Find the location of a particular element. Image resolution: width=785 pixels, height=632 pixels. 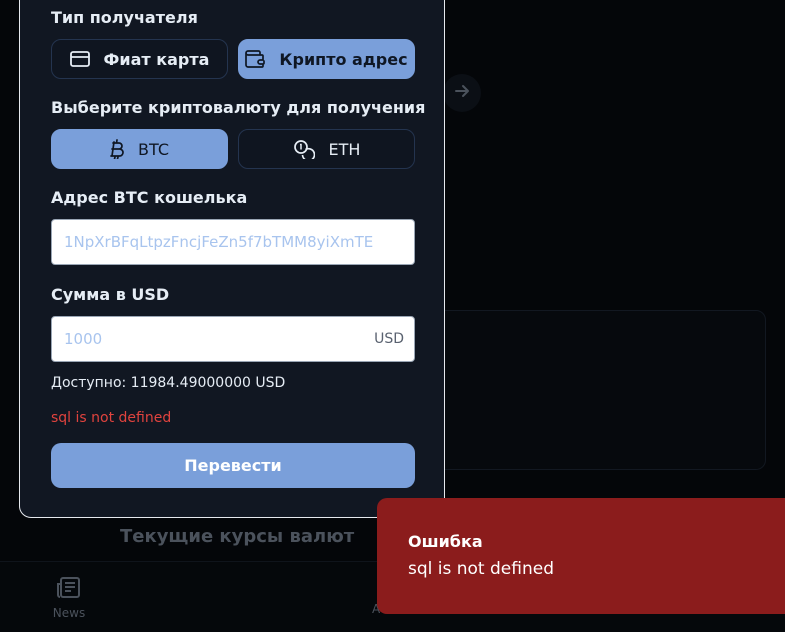

background-card is located at coordinates (593, 390).